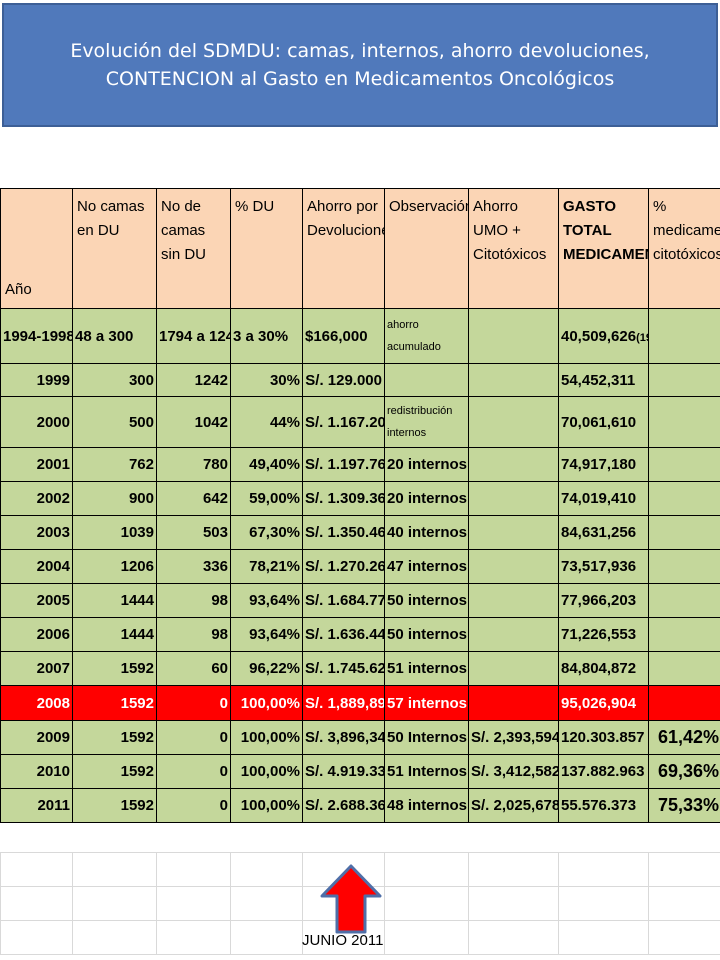 The image size is (720, 960). What do you see at coordinates (114, 422) in the screenshot?
I see `cell-camas-du: 500` at bounding box center [114, 422].